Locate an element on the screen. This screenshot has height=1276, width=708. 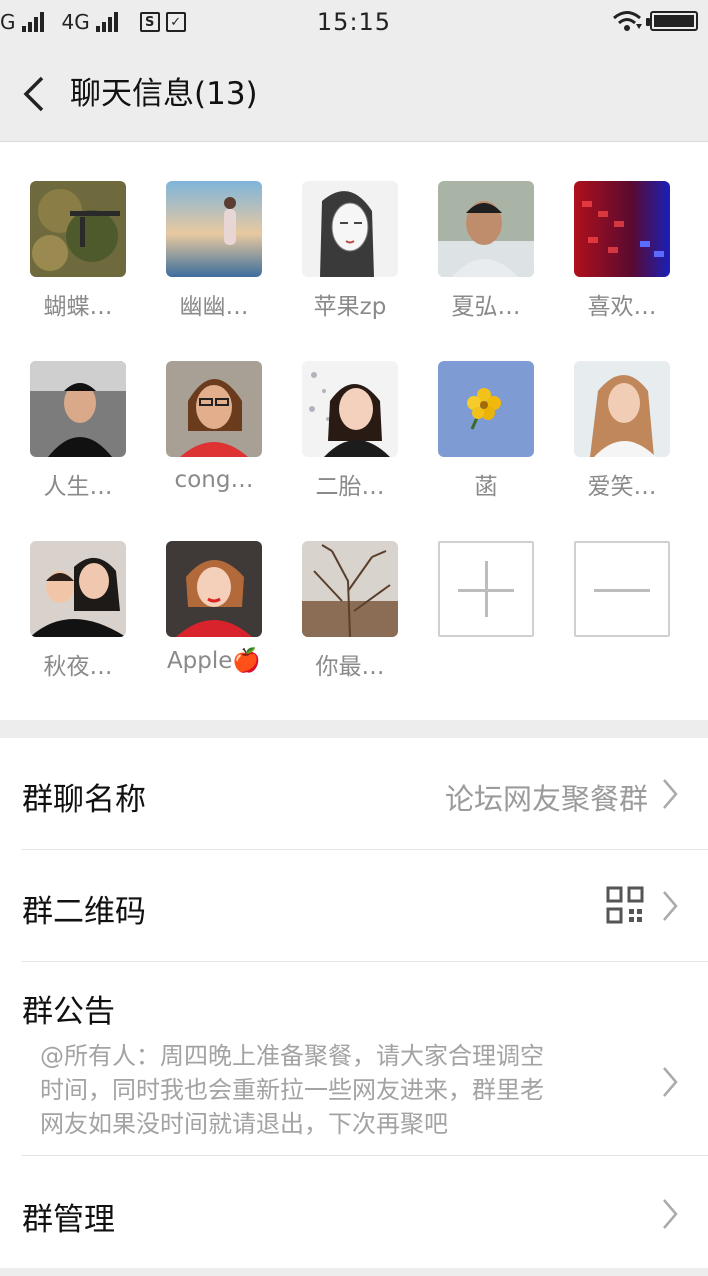
notice-text-line-2: 时间，同时我也会重新拉一些网友进来，群里老 is located at coordinates (292, 1090).